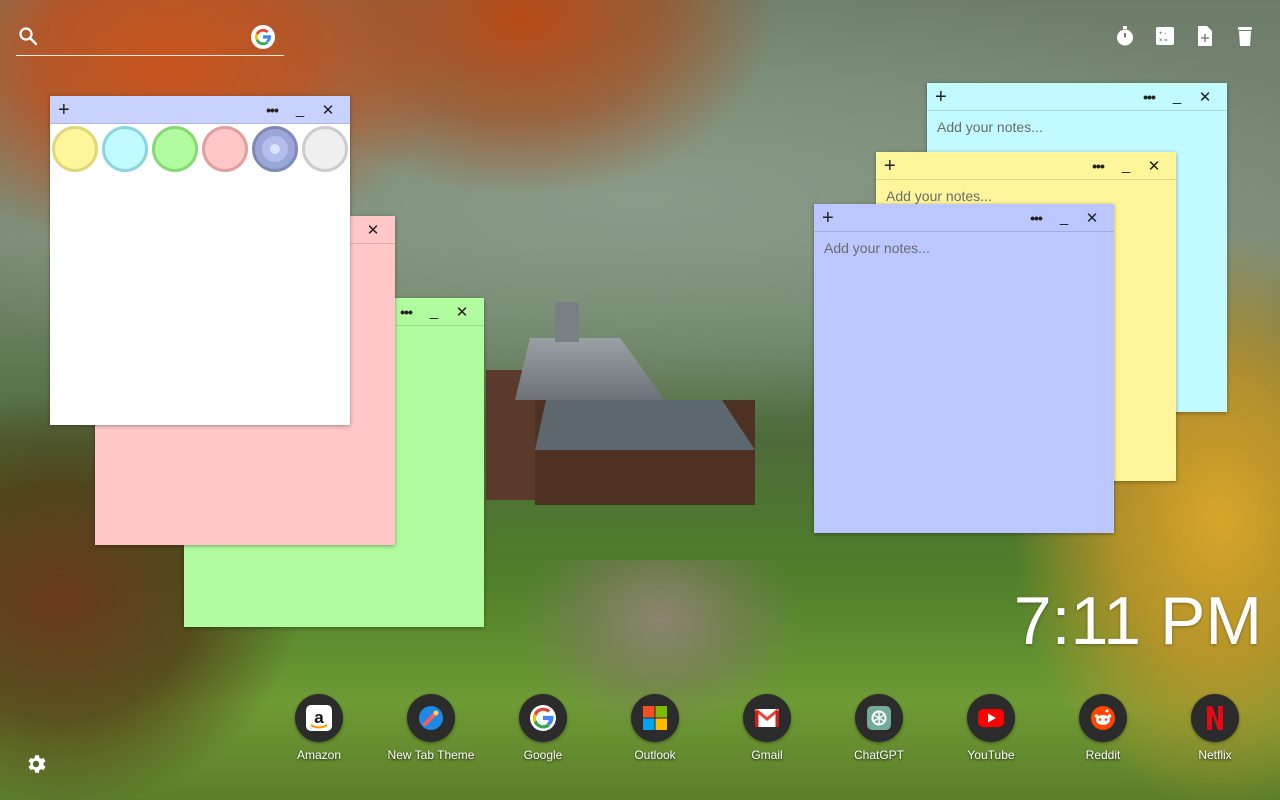  I want to click on background-barn-roof, so click(590, 369).